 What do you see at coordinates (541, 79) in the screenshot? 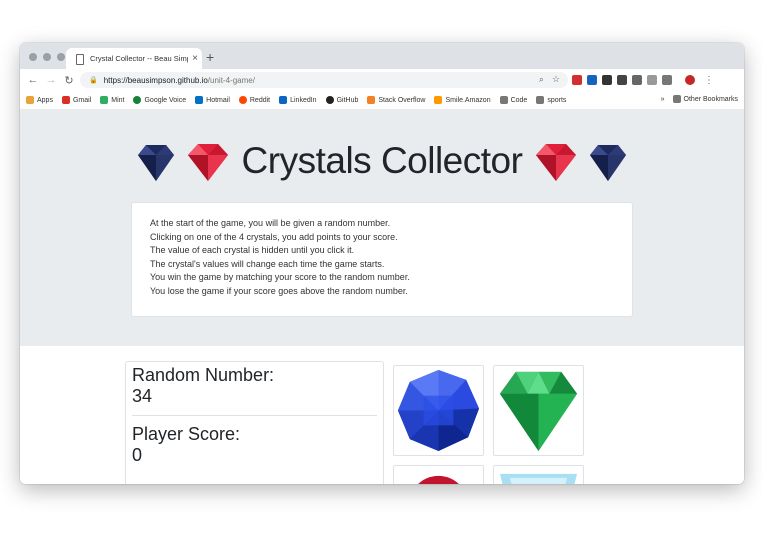
I see `search-icon: ⌕` at bounding box center [541, 79].